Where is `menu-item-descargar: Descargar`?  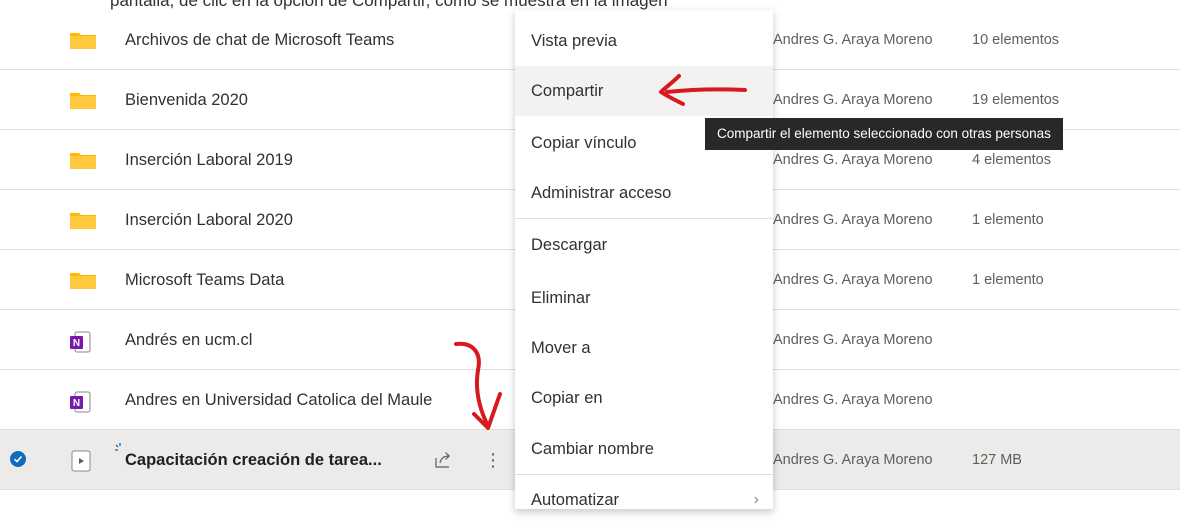 menu-item-descargar: Descargar is located at coordinates (644, 245).